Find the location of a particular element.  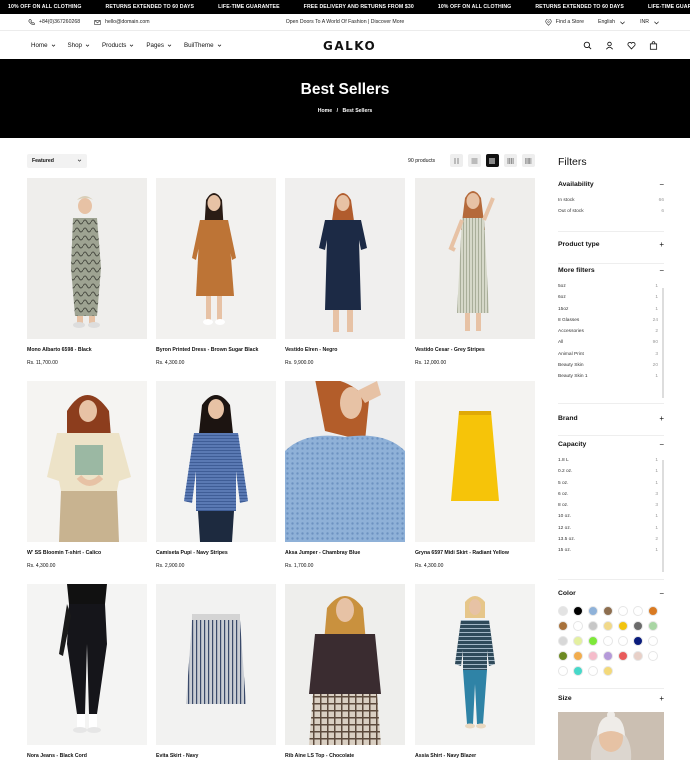

filter-brand-header: Brand + is located at coordinates (611, 418).